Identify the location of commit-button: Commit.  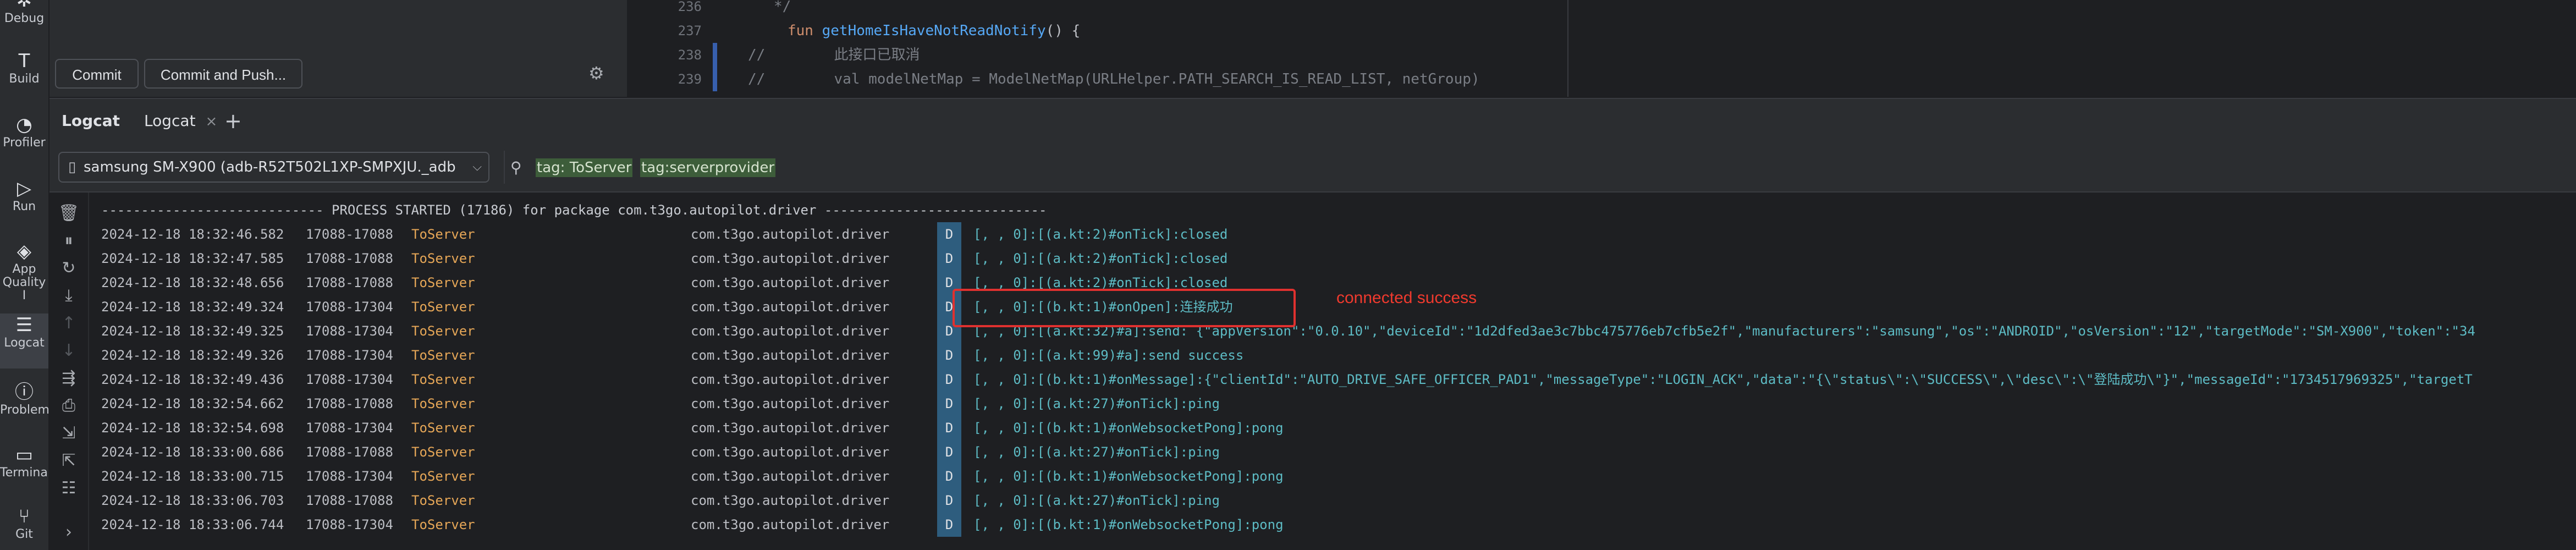
(97, 74).